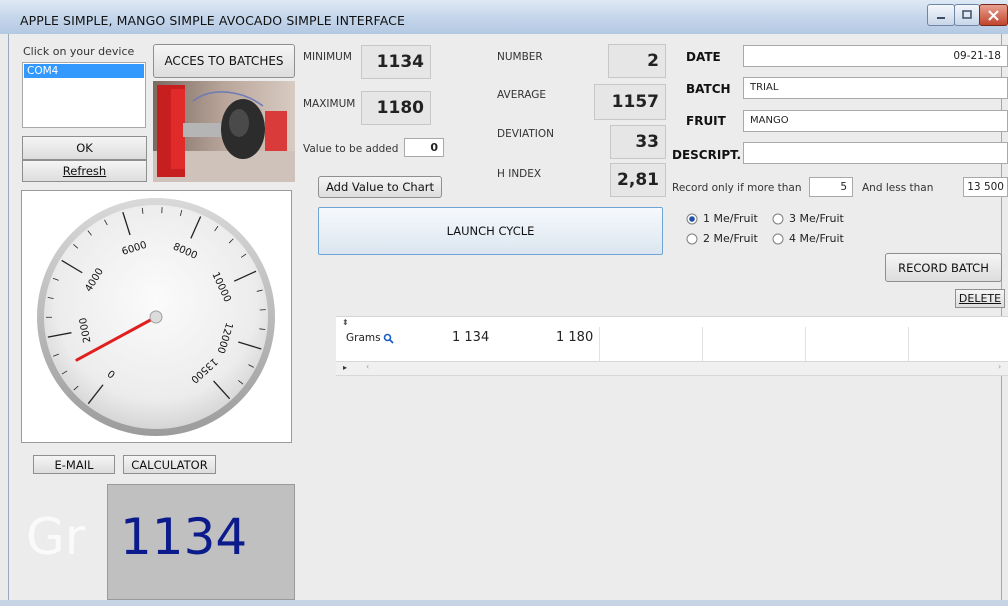  Describe the element at coordinates (520, 57) in the screenshot. I see `number-label: NUMBER` at that location.